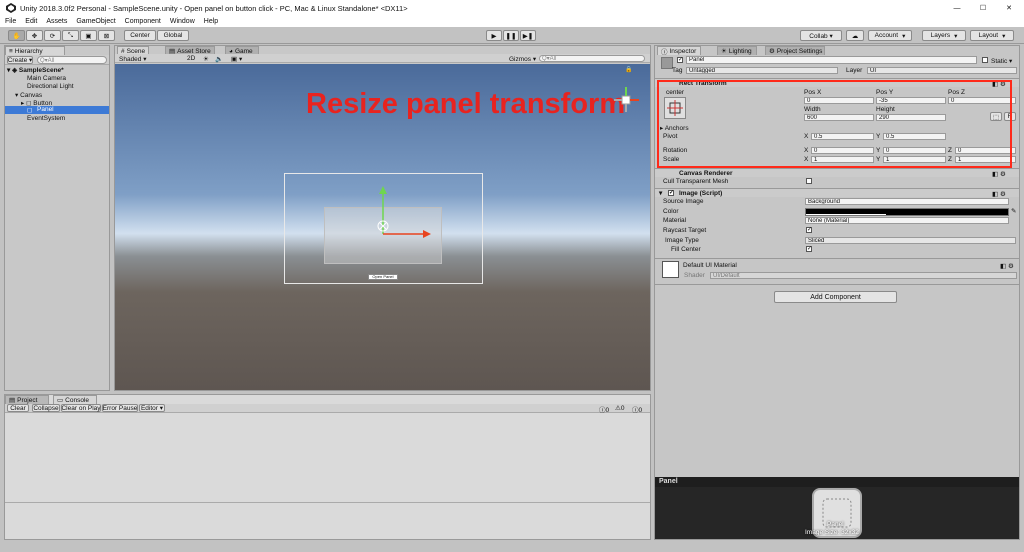 The height and width of the screenshot is (552, 1024). Describe the element at coordinates (95, 21) in the screenshot. I see `menu-gameobject: GameObject` at that location.